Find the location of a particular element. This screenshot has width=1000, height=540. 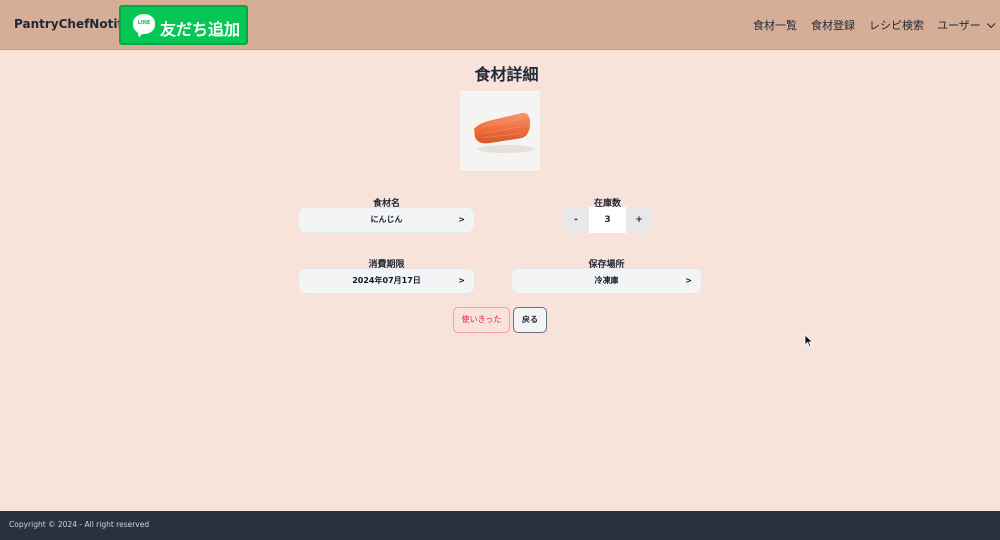

expiry-date-value: 2024年07月17日 is located at coordinates (386, 280).